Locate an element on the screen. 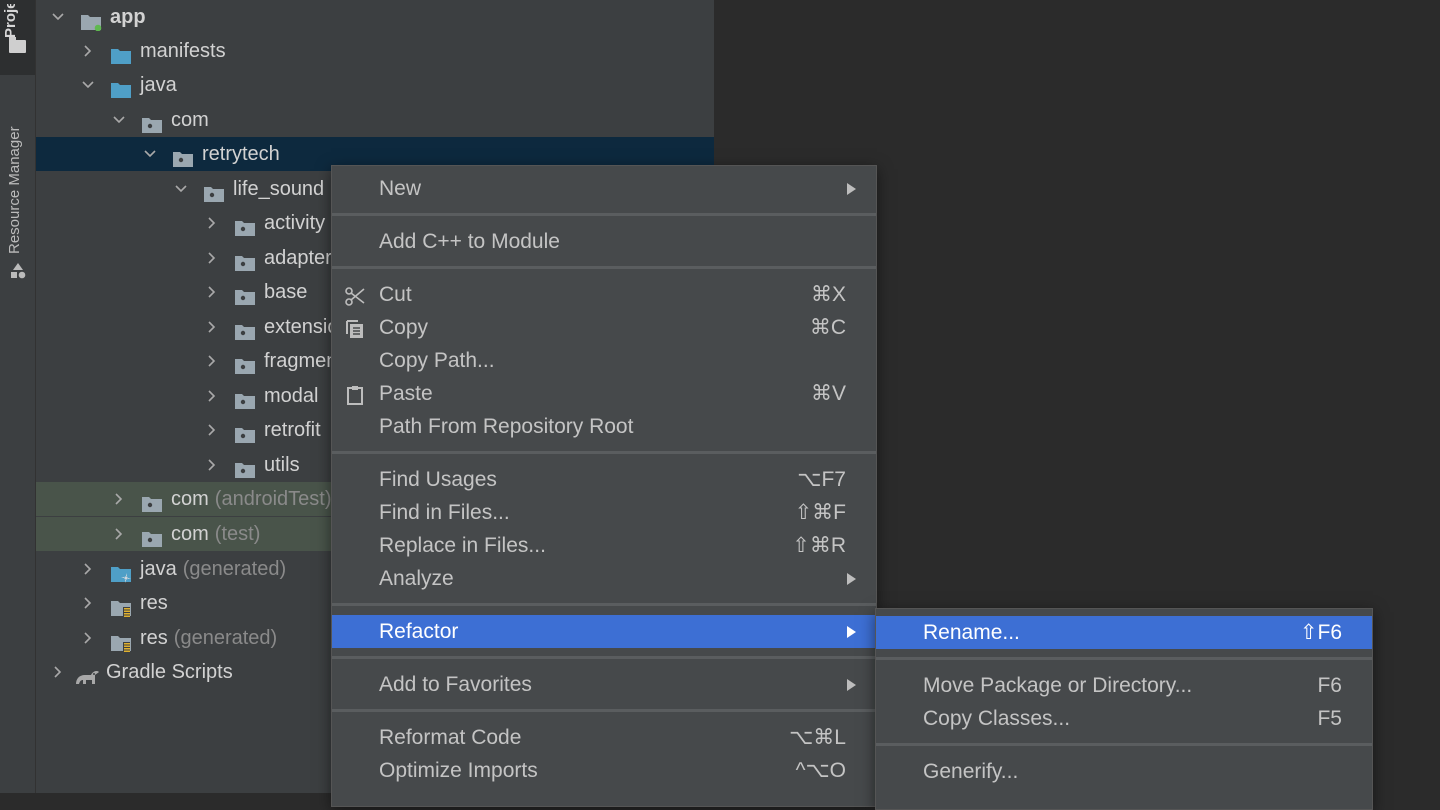 Image resolution: width=1440 pixels, height=810 pixels. clipboard-icon is located at coordinates (355, 394).